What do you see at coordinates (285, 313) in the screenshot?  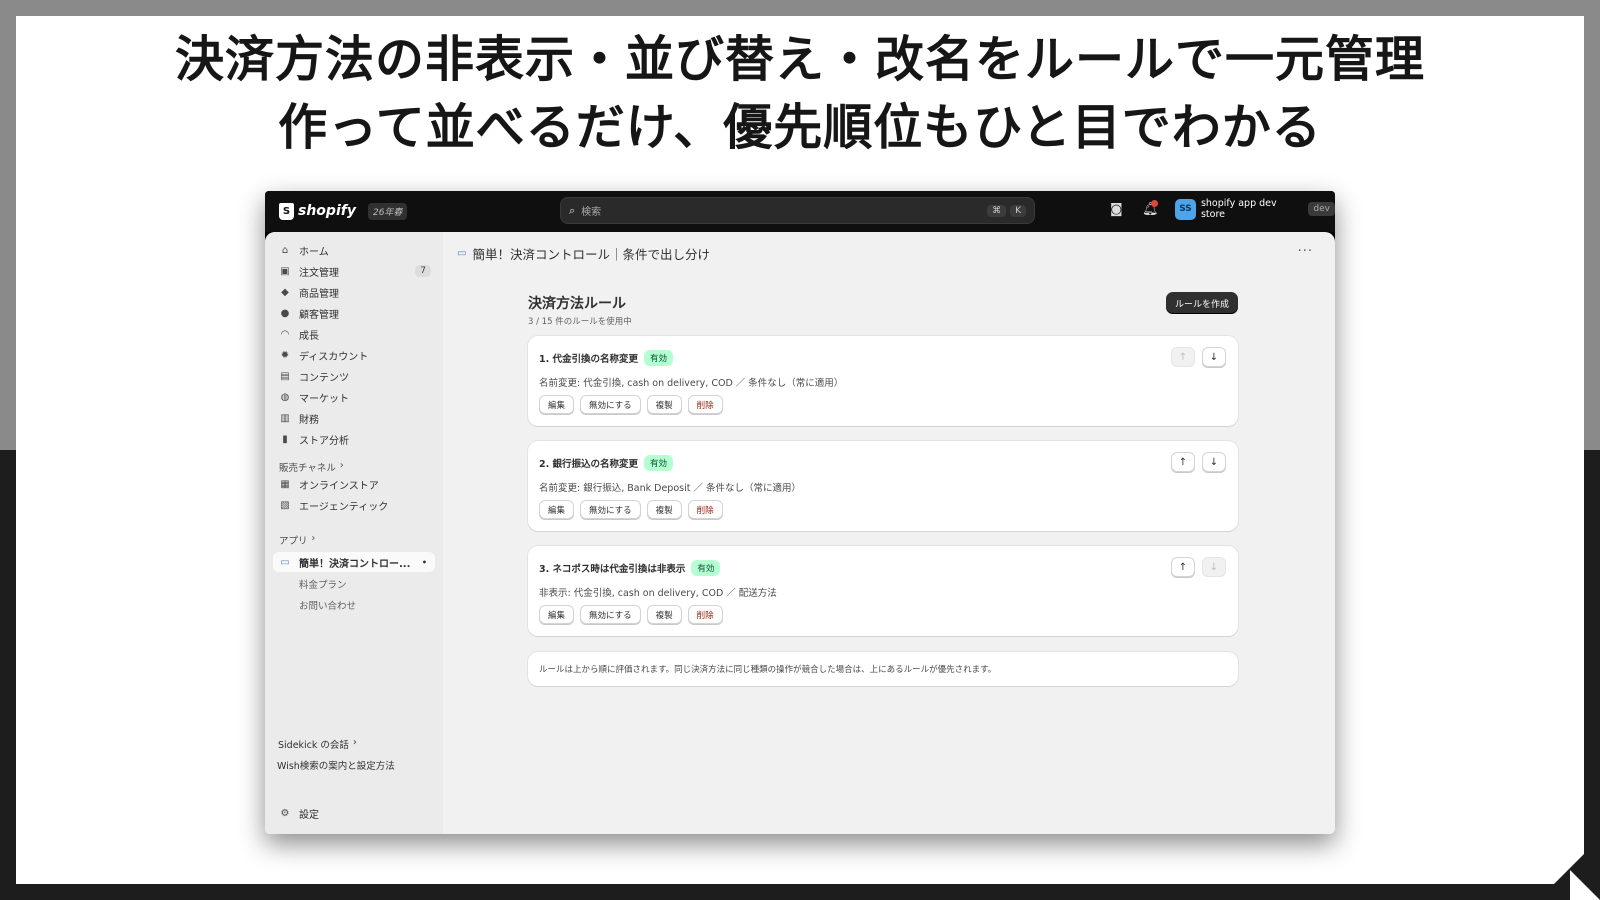 I see `person-icon: ●` at bounding box center [285, 313].